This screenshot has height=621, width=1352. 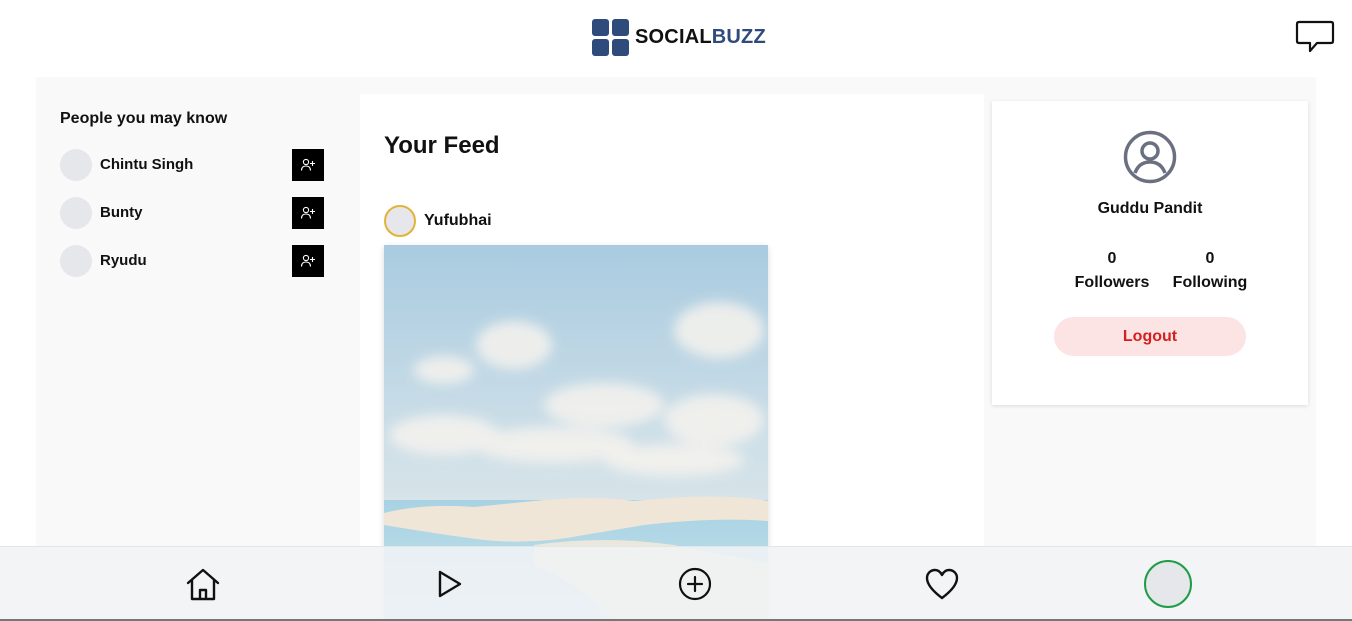 What do you see at coordinates (1112, 271) in the screenshot?
I see `followers-stat: 0 Followers` at bounding box center [1112, 271].